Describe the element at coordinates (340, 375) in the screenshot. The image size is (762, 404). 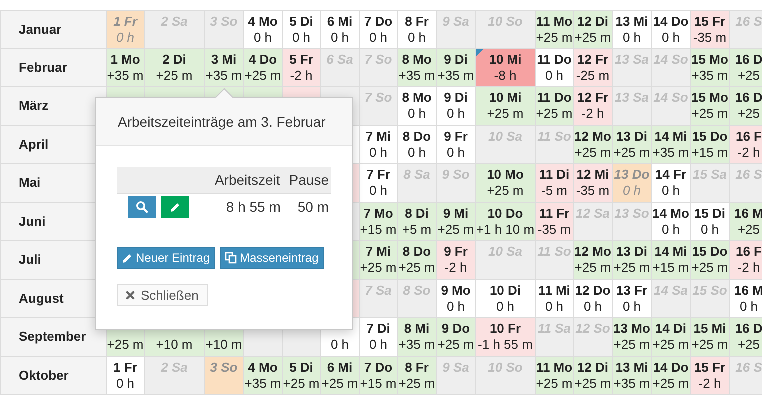
I see `day-cell: 6 Mi +25 m` at that location.